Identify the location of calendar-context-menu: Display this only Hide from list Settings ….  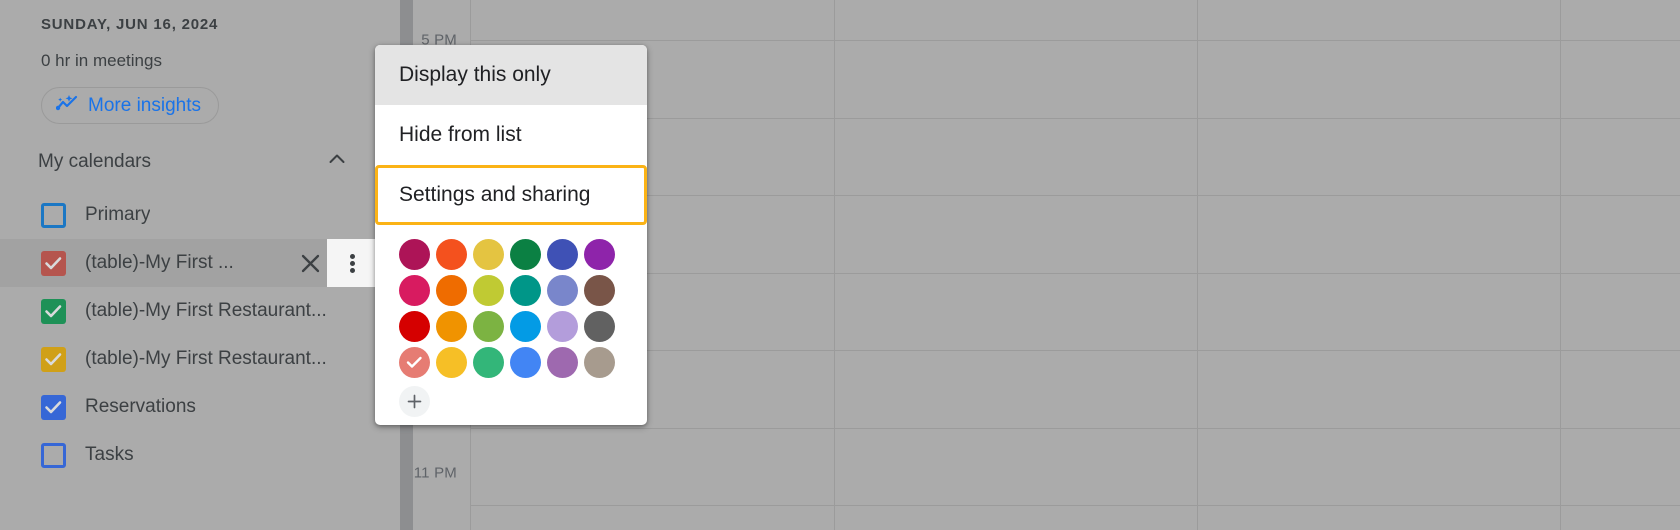
(511, 235).